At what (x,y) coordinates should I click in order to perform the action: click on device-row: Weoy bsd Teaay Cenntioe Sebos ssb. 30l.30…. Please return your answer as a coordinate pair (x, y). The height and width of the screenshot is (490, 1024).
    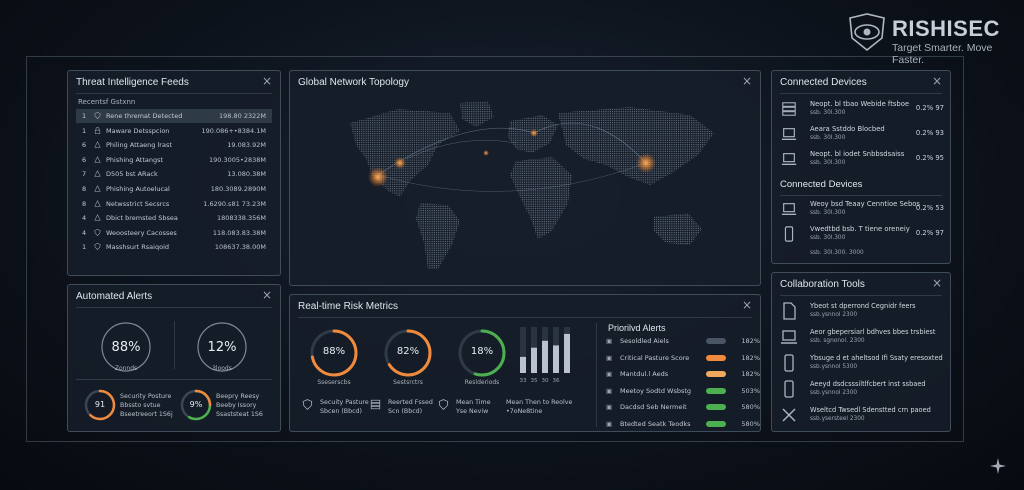
    Looking at the image, I should click on (862, 210).